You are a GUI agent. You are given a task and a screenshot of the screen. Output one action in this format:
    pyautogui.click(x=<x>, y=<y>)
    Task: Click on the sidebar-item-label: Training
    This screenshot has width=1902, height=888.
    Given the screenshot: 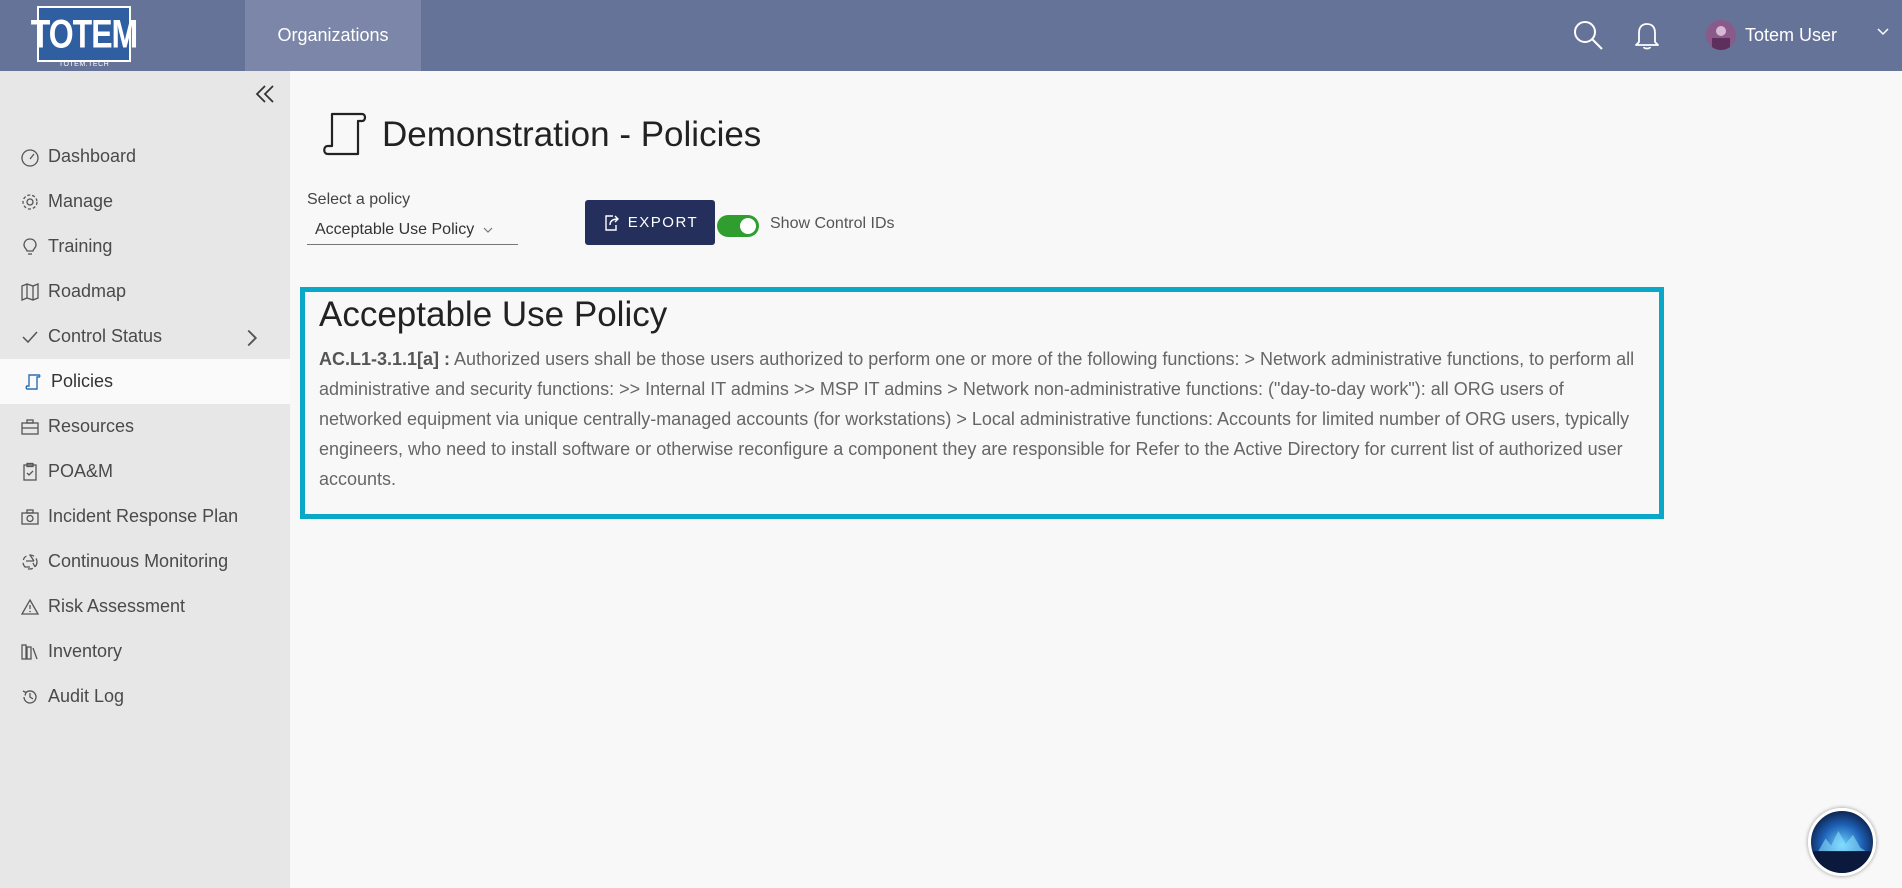 What is the action you would take?
    pyautogui.click(x=80, y=246)
    